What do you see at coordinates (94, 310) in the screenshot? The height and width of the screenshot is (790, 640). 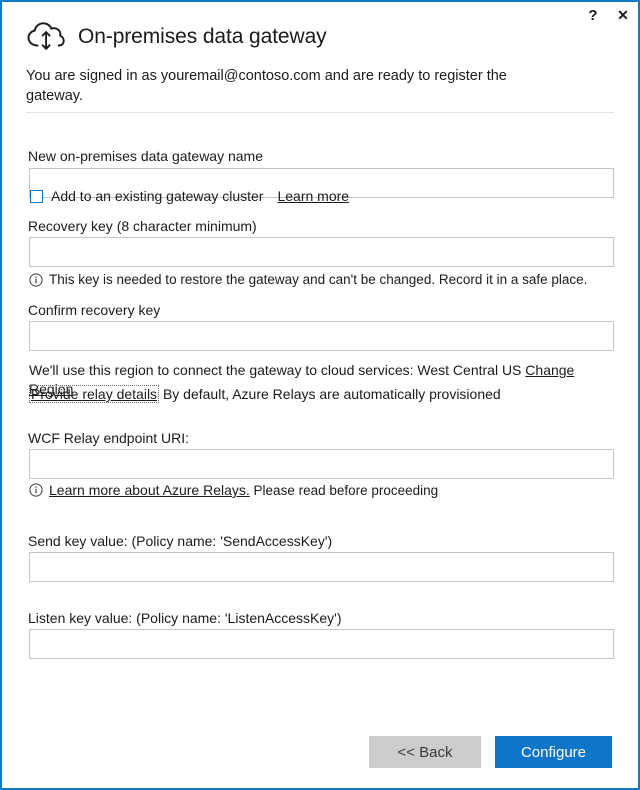 I see `confirm-recovery-key-label: Confirm recovery key` at bounding box center [94, 310].